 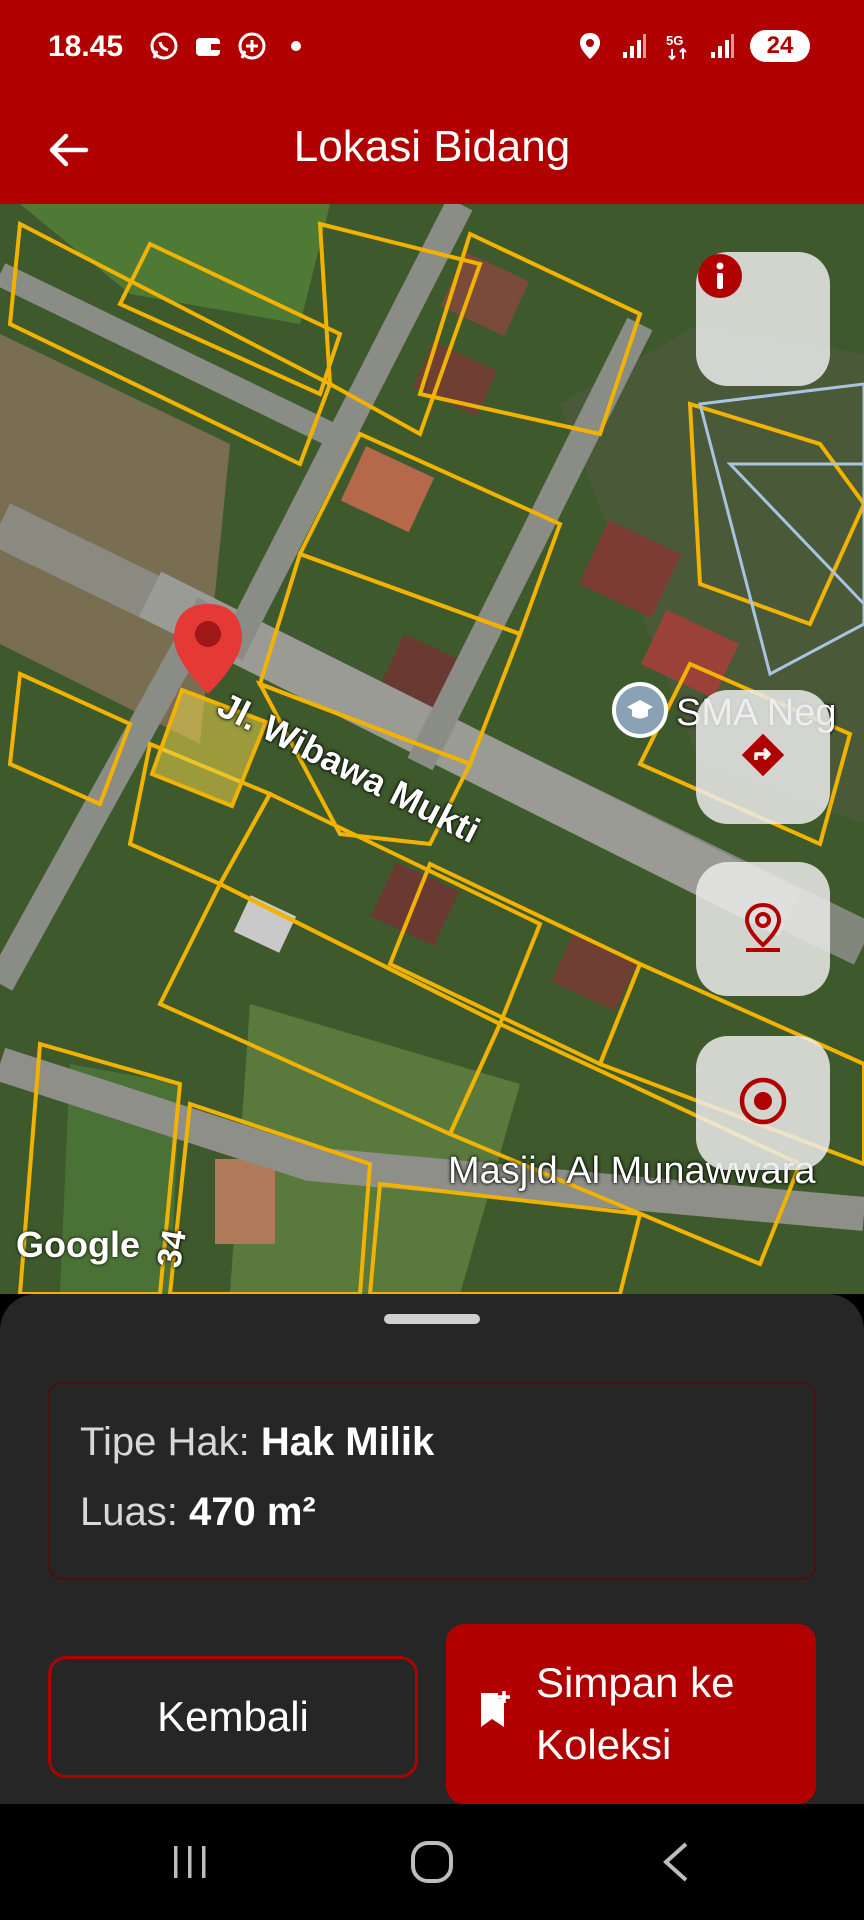 I want to click on 5g-icon: 5G, so click(x=678, y=46).